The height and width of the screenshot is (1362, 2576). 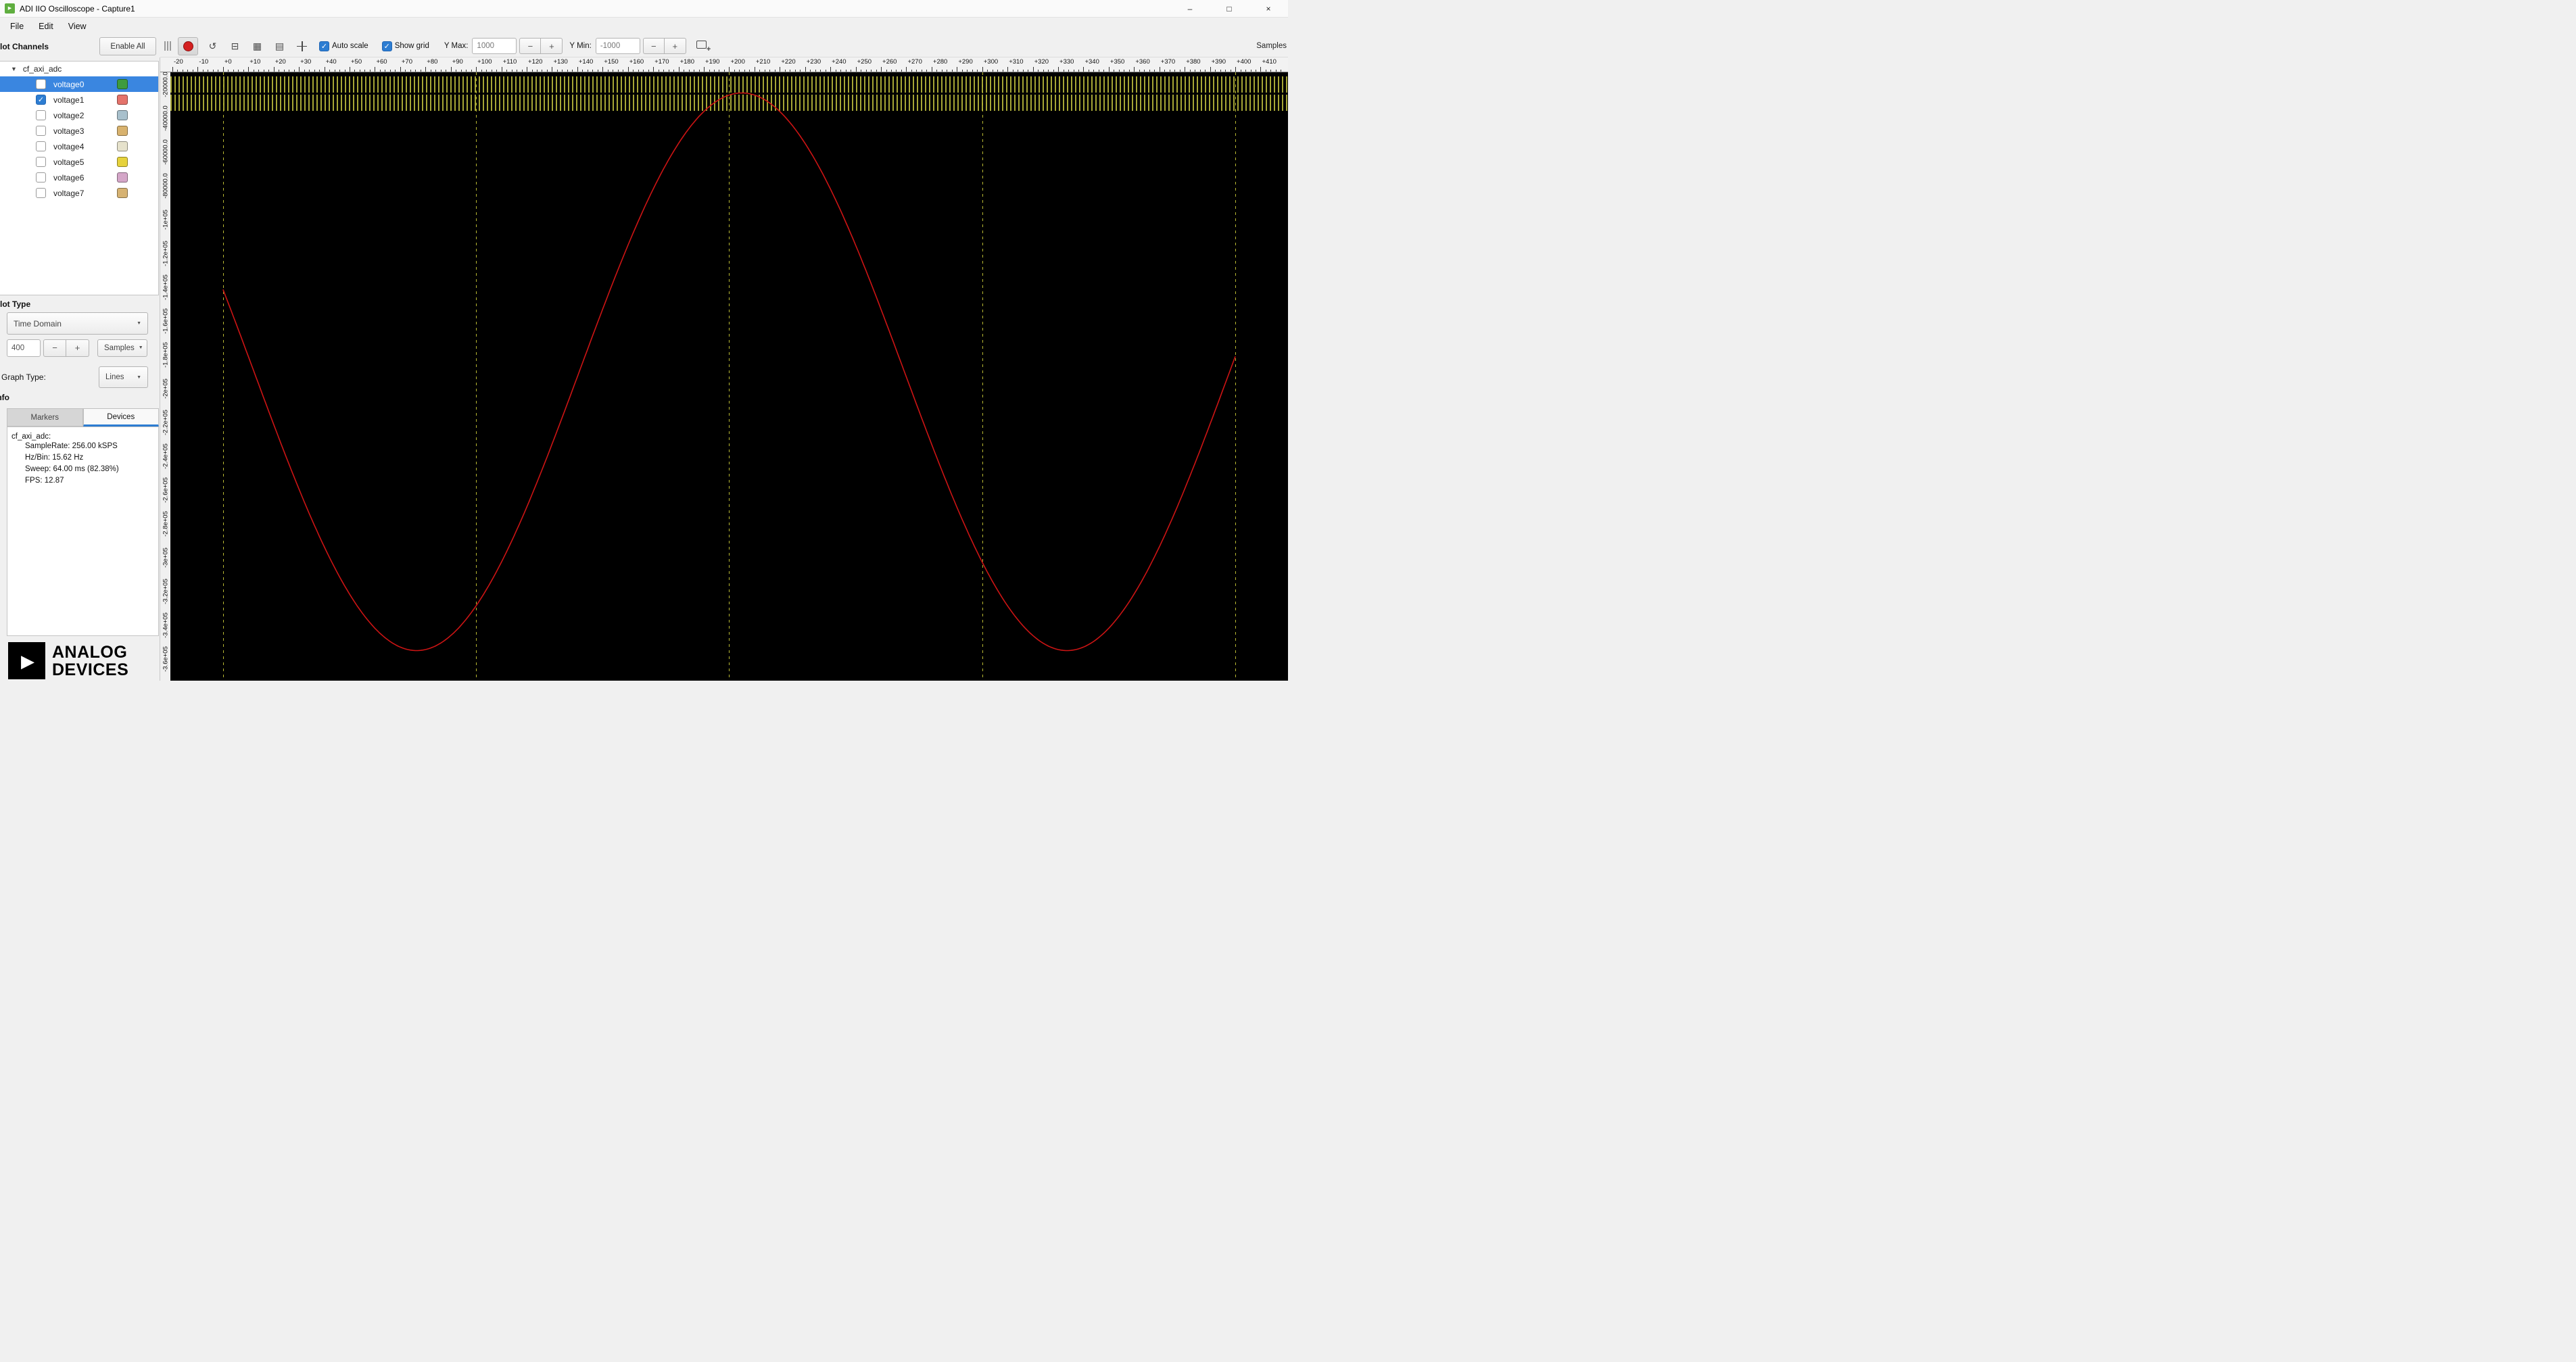 I want to click on maximize-button: □, so click(x=1229, y=9).